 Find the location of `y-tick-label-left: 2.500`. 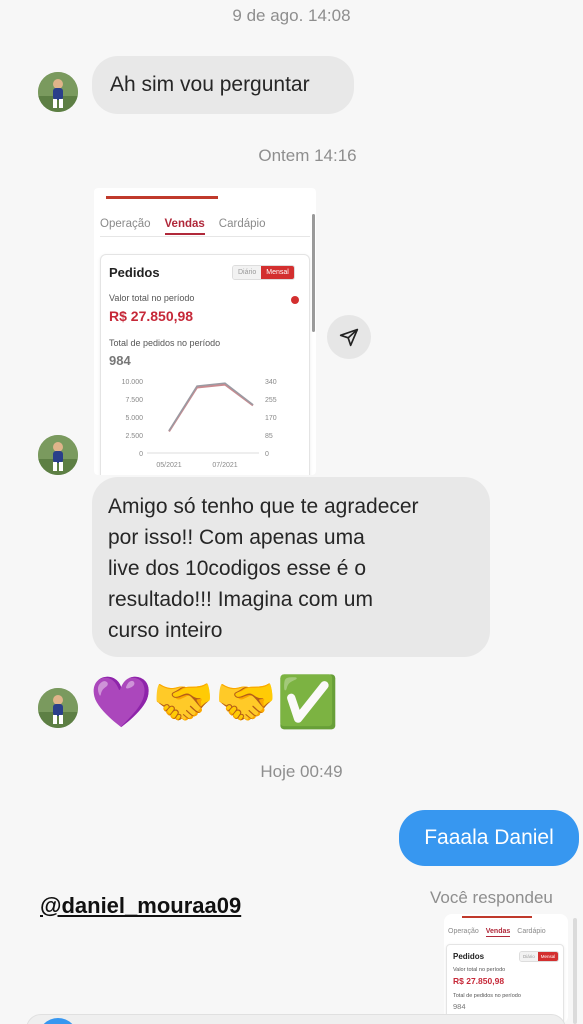

y-tick-label-left: 2.500 is located at coordinates (134, 436).